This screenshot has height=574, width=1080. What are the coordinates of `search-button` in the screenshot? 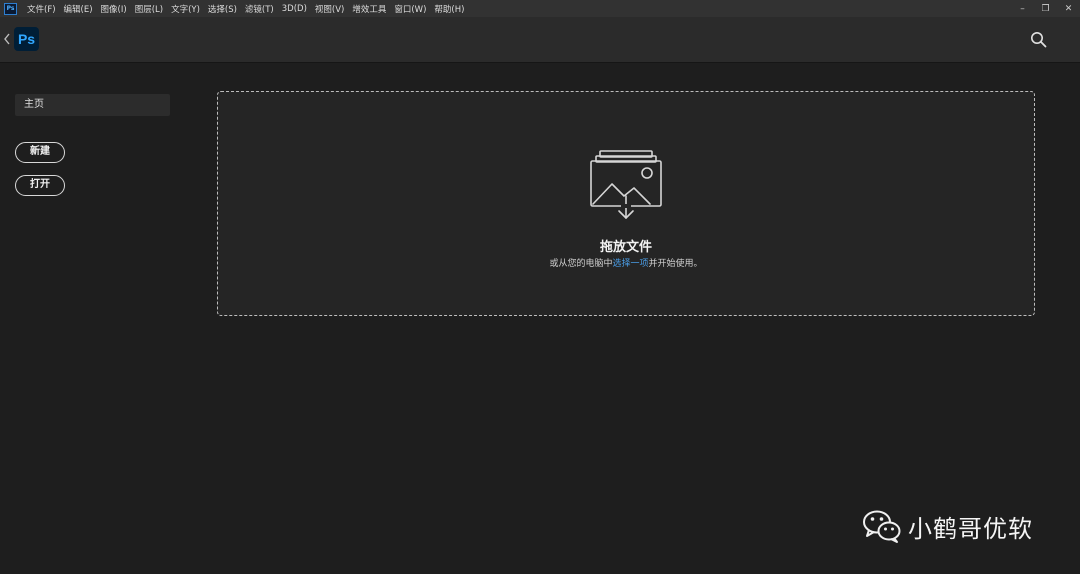 It's located at (1038, 39).